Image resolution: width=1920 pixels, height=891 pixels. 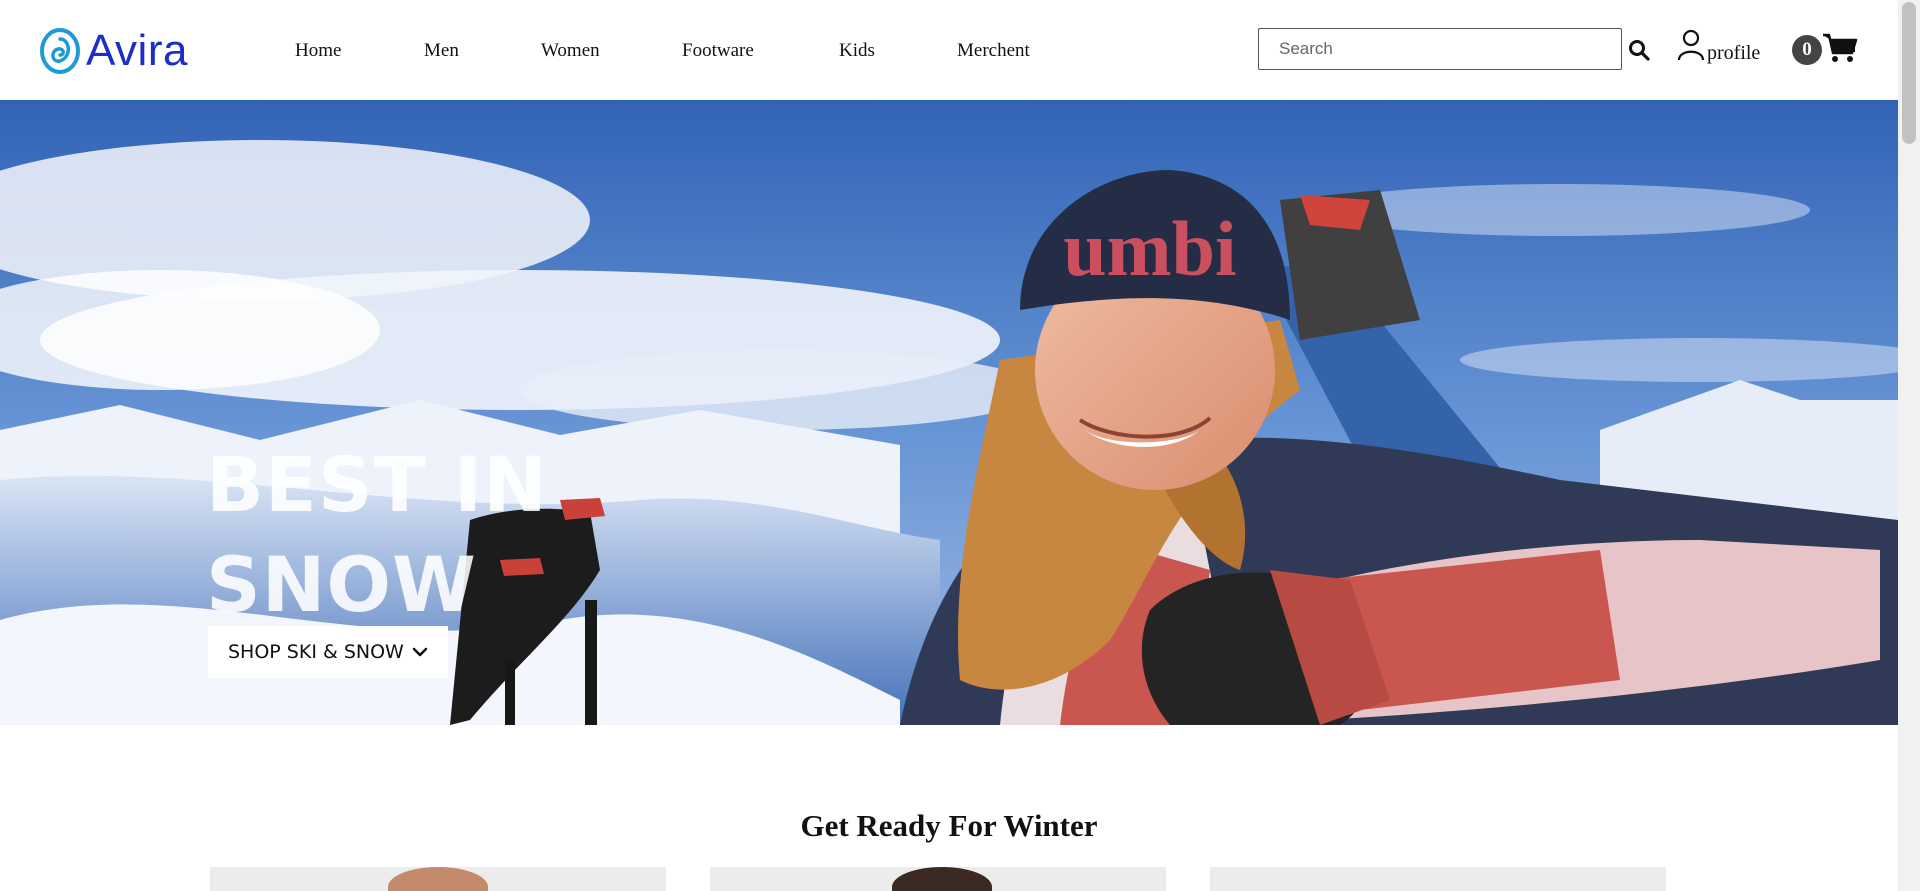 I want to click on page-scrollbar, so click(x=1909, y=445).